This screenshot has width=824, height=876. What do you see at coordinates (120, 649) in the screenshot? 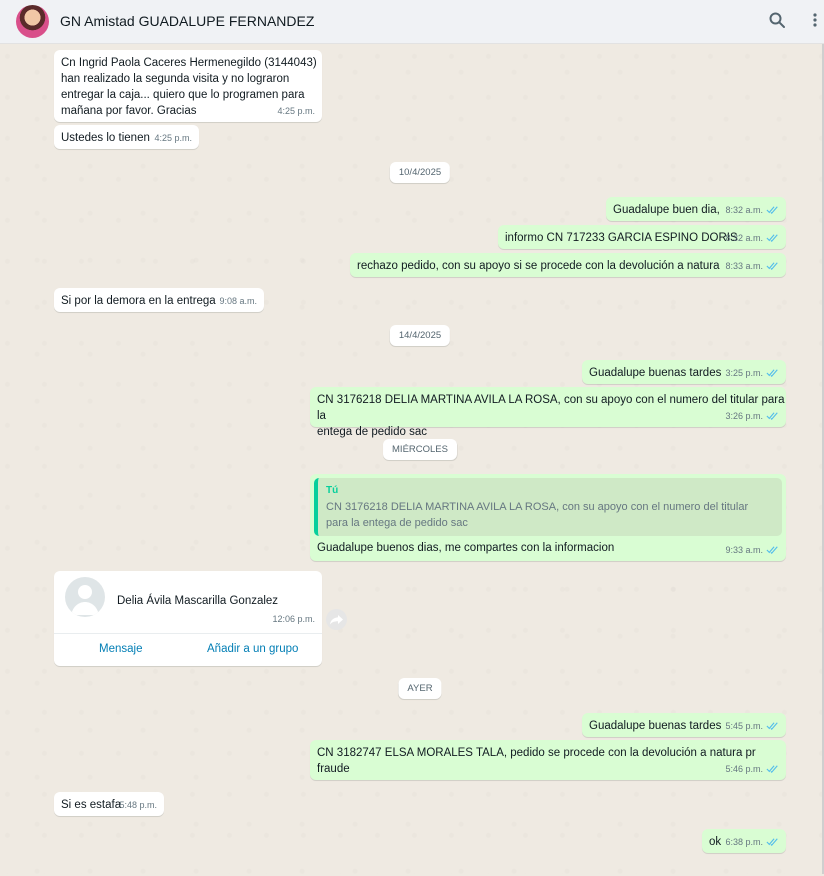
I see `contact-message-button: Mensaje` at bounding box center [120, 649].